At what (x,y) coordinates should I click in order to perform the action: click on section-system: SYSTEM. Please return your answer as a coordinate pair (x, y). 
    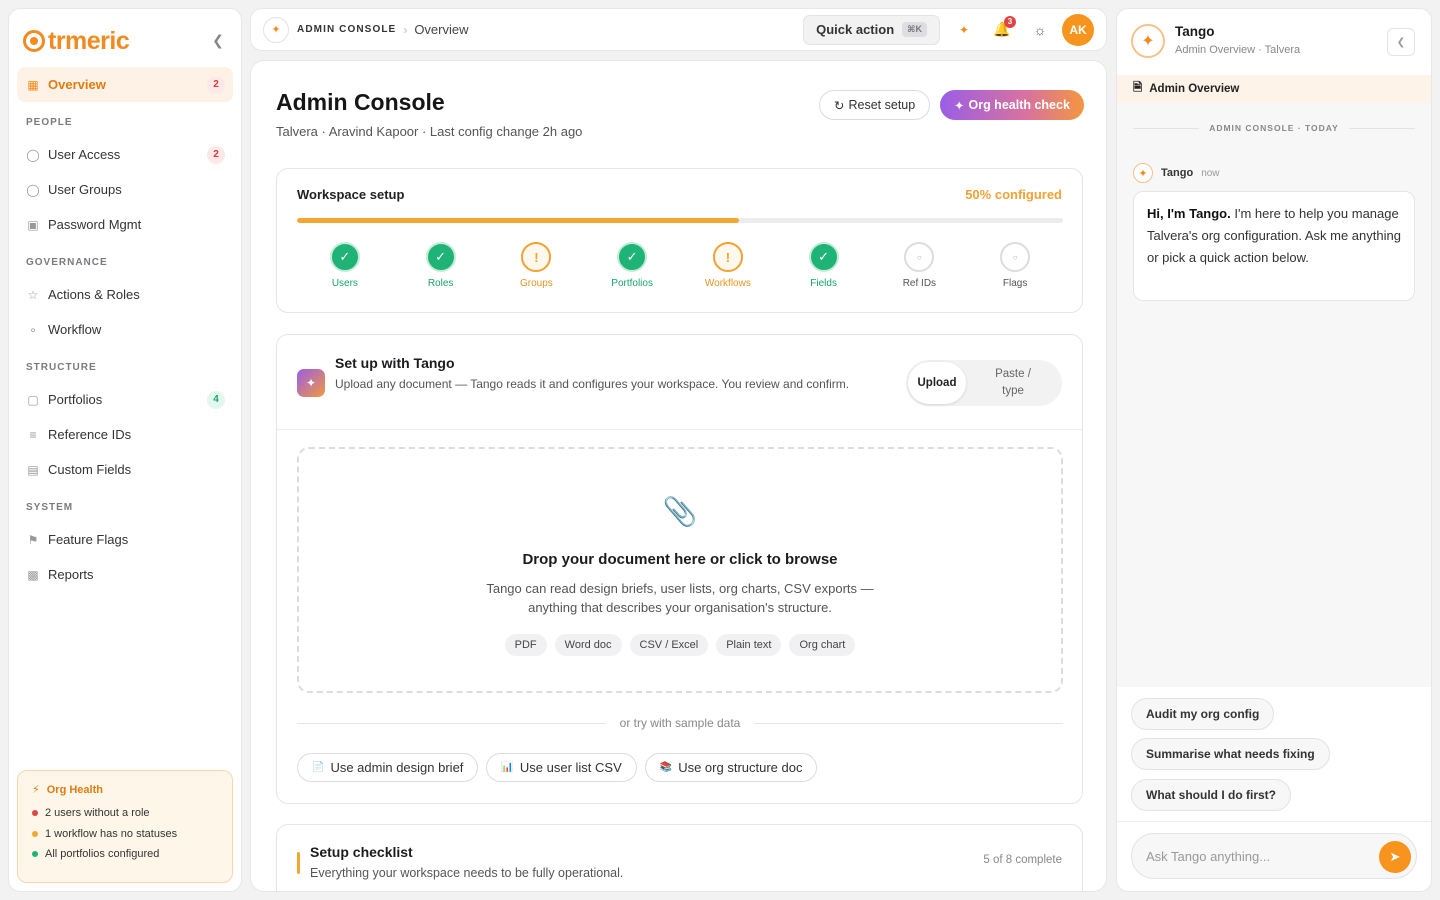
    Looking at the image, I should click on (50, 507).